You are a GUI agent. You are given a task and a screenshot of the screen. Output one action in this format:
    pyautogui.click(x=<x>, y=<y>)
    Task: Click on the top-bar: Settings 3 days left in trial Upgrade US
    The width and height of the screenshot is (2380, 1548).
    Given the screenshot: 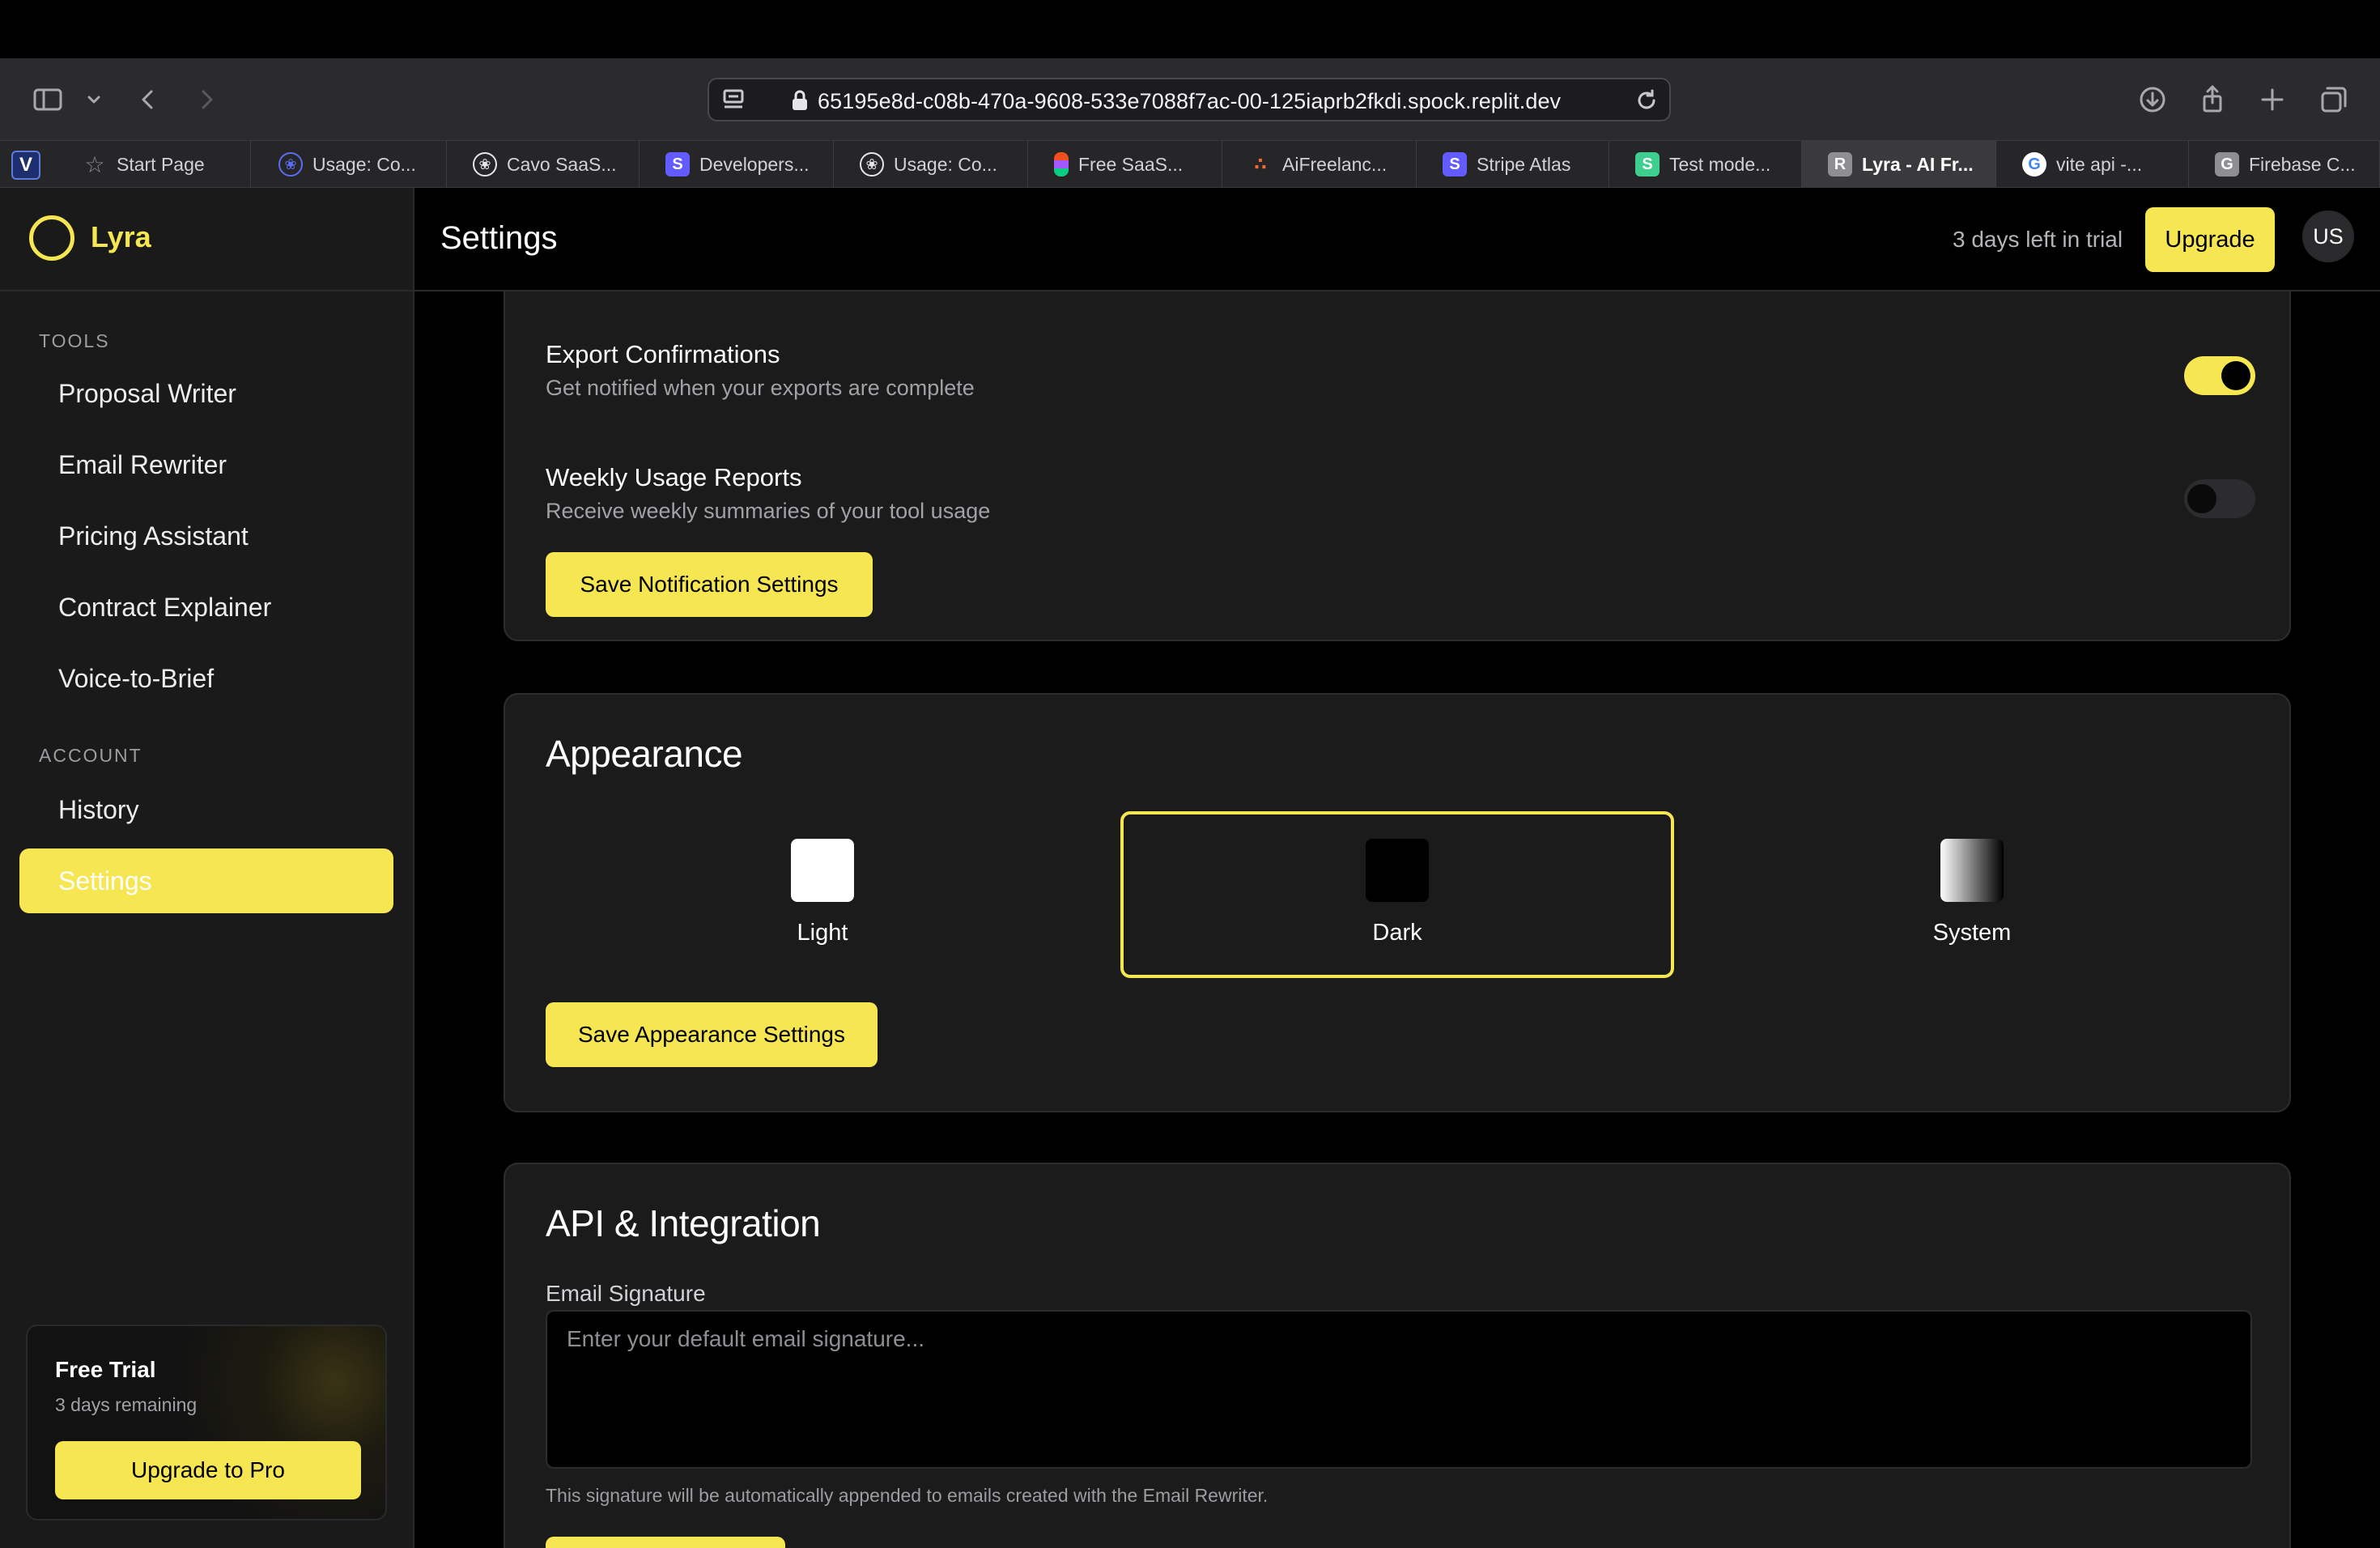 What is the action you would take?
    pyautogui.click(x=1397, y=239)
    